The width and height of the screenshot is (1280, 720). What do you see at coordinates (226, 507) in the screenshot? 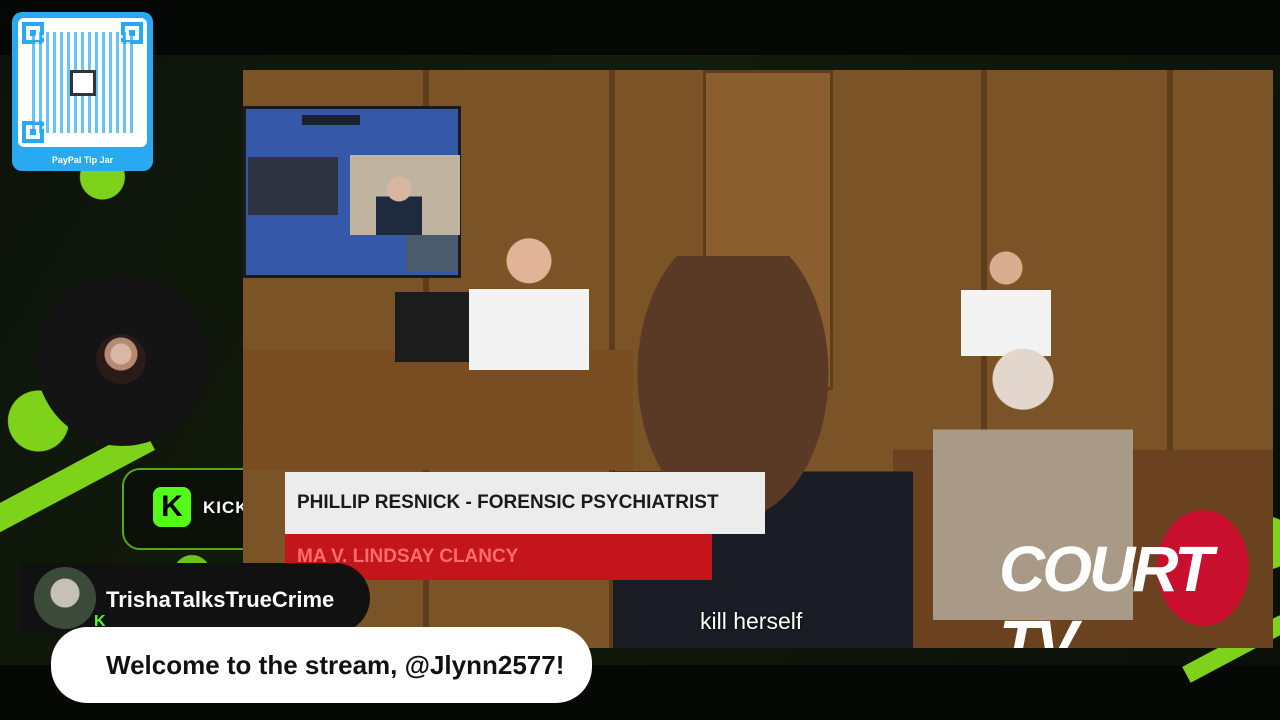
I see `kick-label: KICK` at bounding box center [226, 507].